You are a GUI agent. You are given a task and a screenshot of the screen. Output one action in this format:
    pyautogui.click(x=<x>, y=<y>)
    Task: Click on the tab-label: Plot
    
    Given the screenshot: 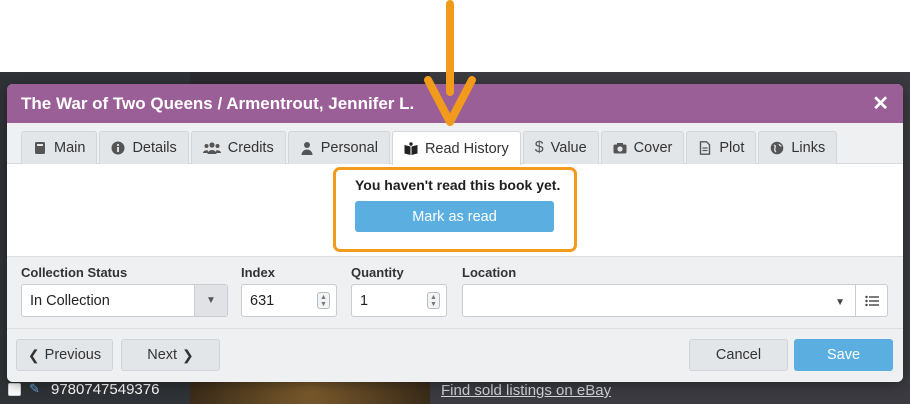 What is the action you would take?
    pyautogui.click(x=732, y=148)
    